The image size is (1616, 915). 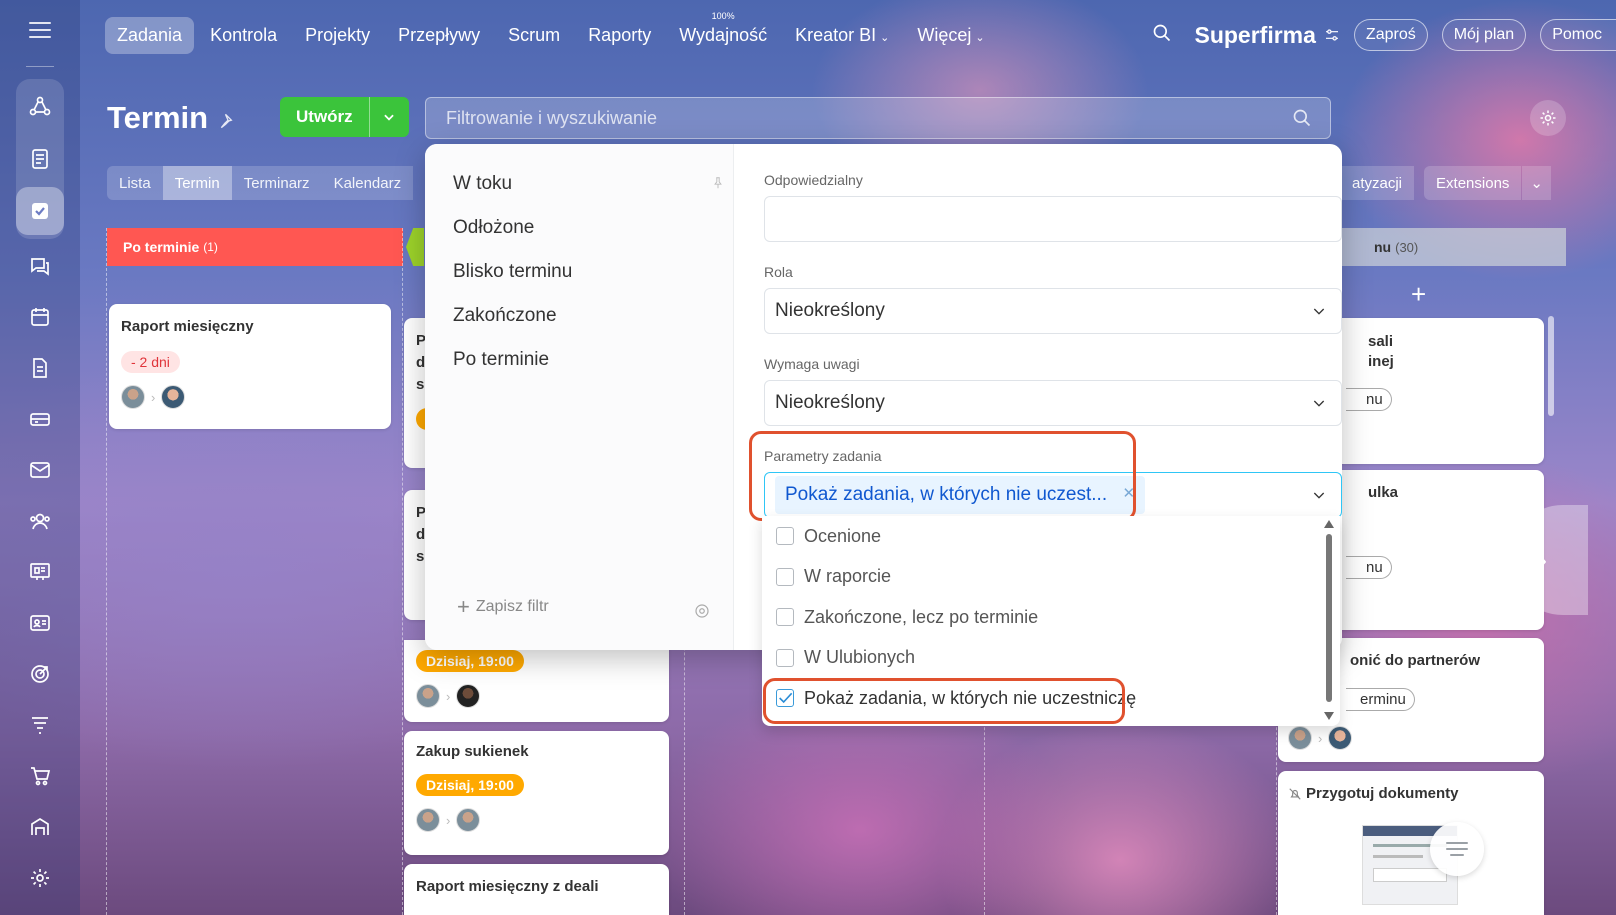 I want to click on task-card: Raport miesięczny - 2 dni ›, so click(x=250, y=366).